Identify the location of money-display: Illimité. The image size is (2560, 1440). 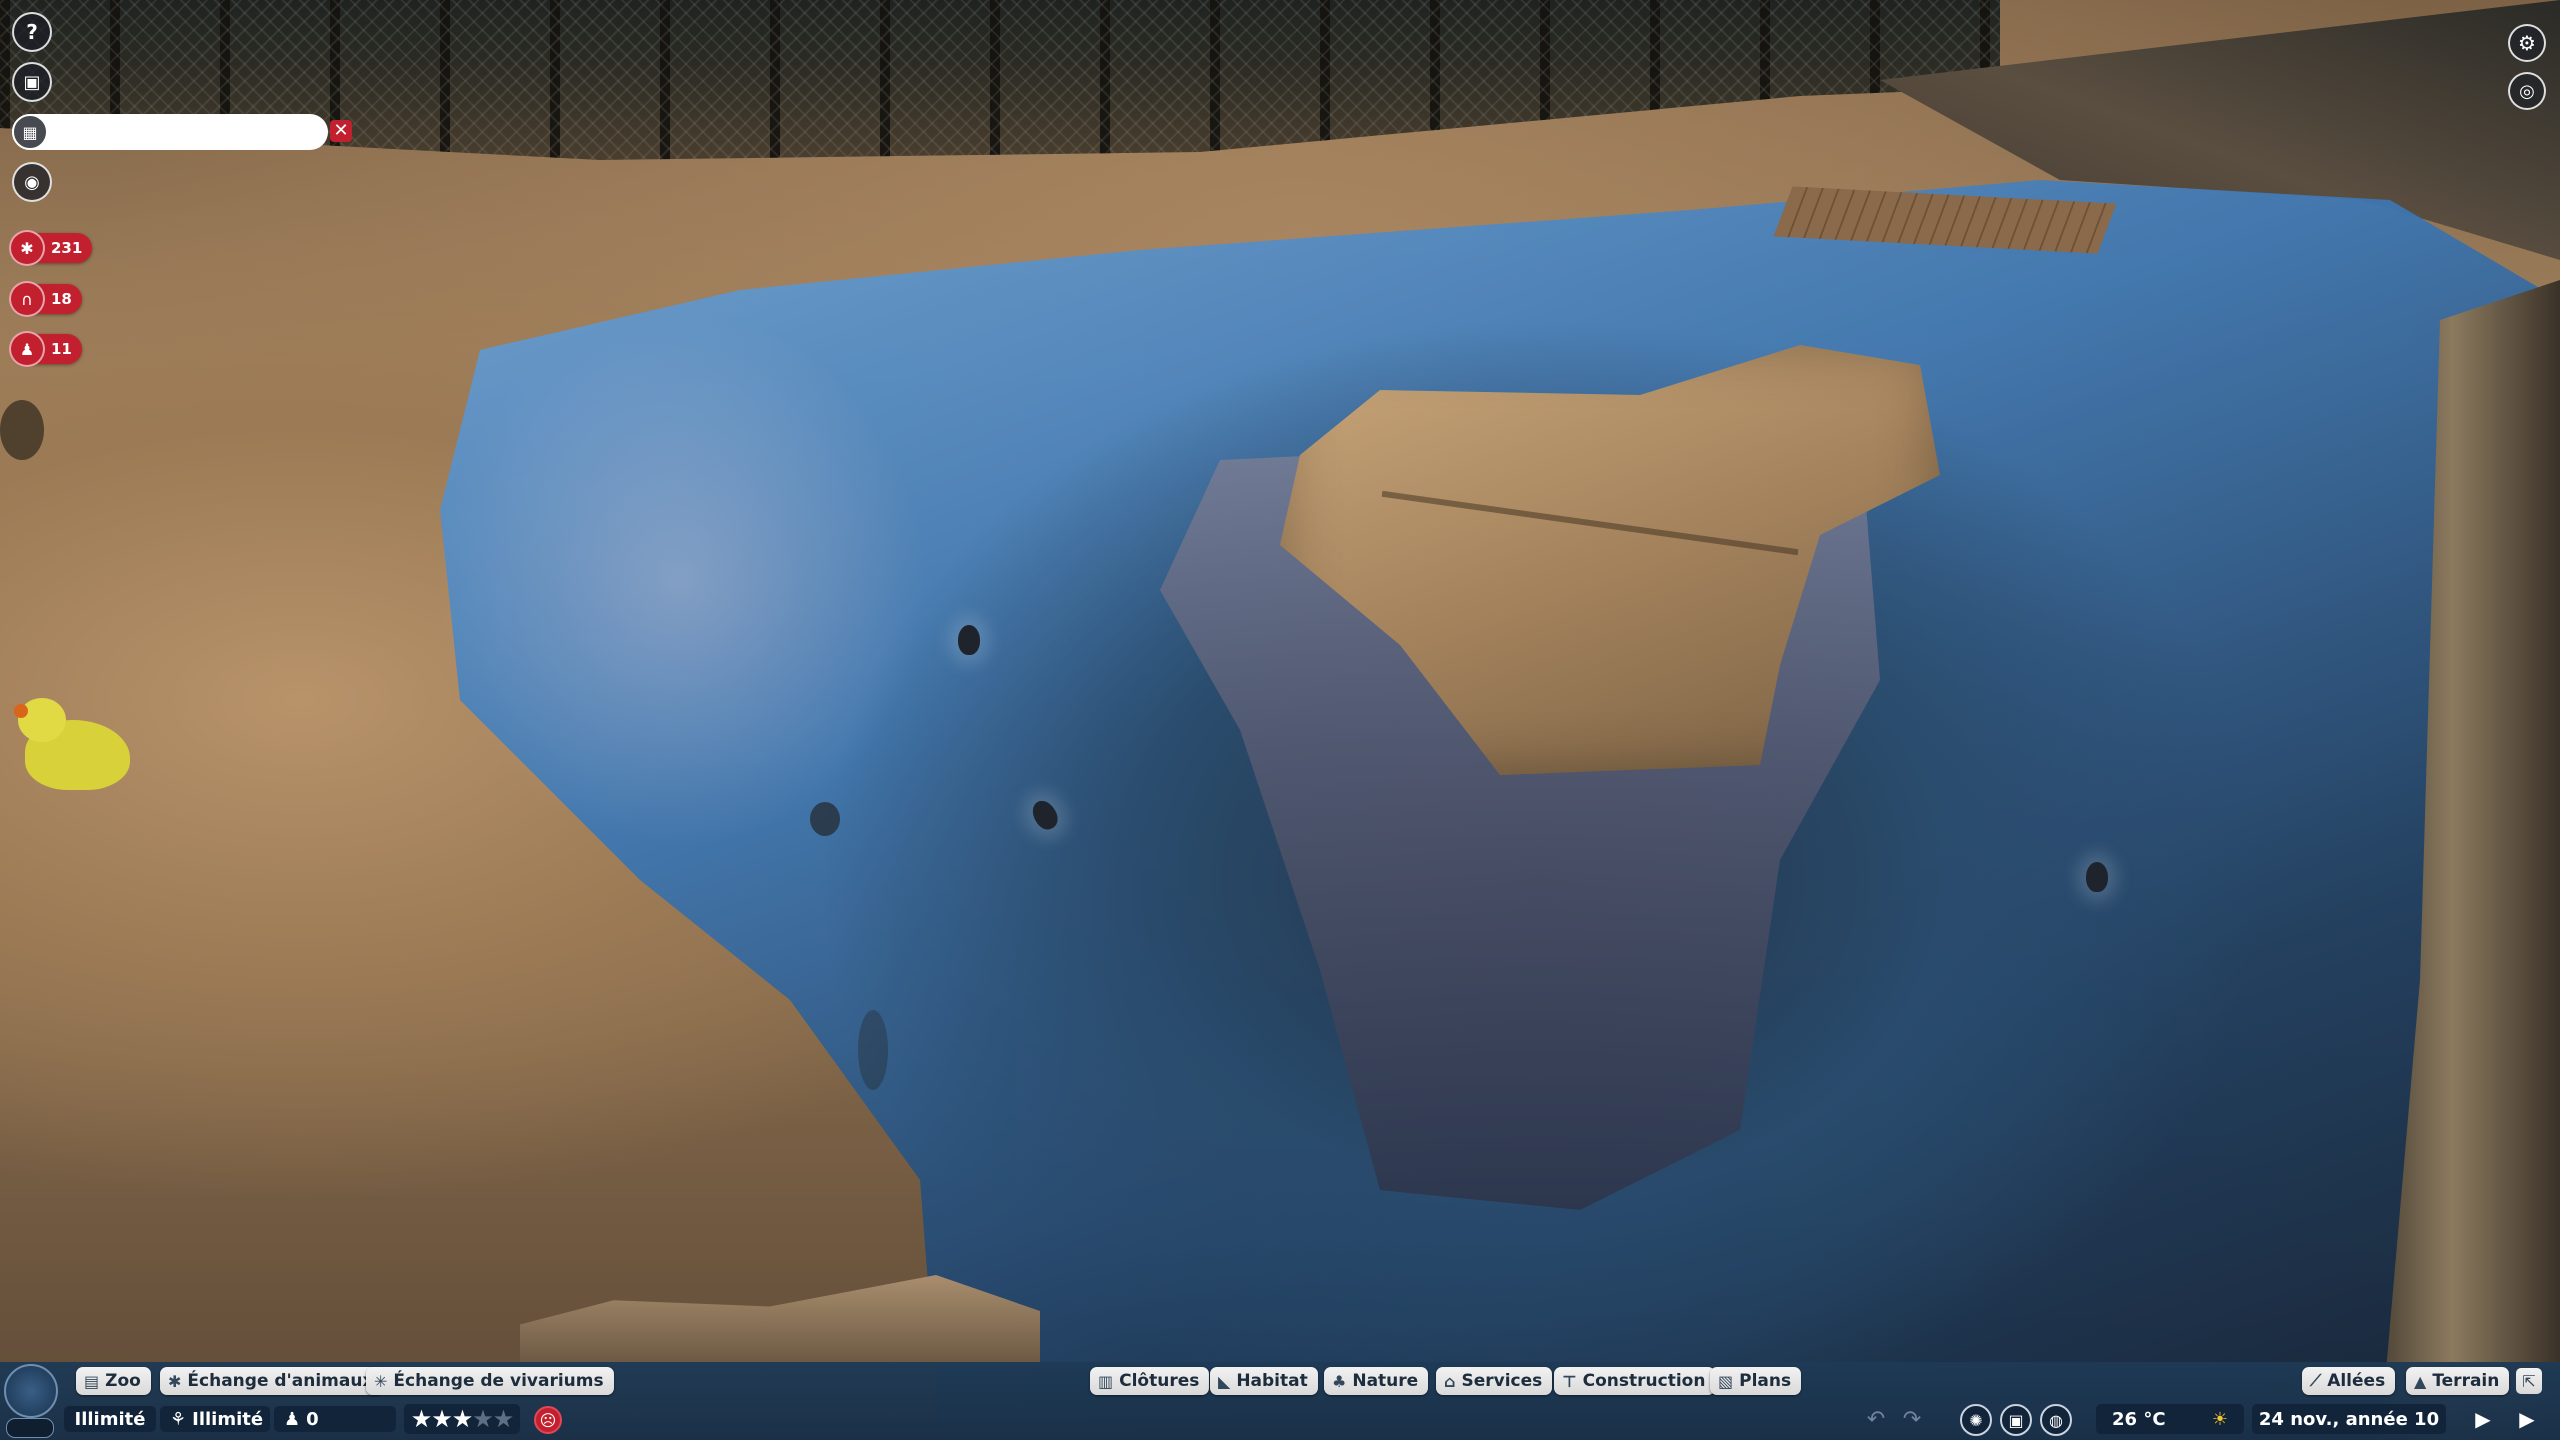
(110, 1419).